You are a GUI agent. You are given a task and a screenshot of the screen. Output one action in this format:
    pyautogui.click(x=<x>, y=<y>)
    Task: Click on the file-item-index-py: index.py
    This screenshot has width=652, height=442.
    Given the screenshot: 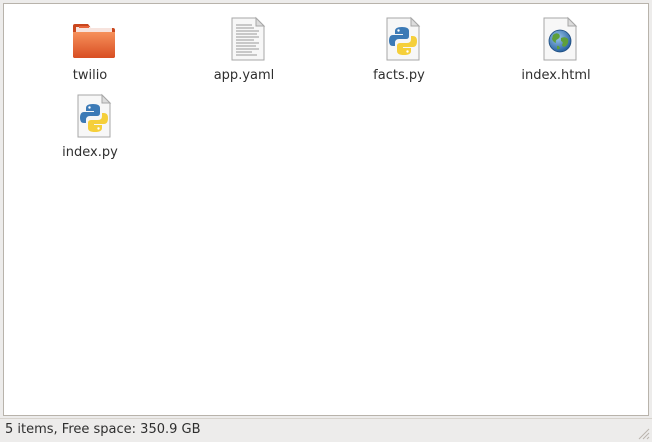 What is the action you would take?
    pyautogui.click(x=90, y=124)
    